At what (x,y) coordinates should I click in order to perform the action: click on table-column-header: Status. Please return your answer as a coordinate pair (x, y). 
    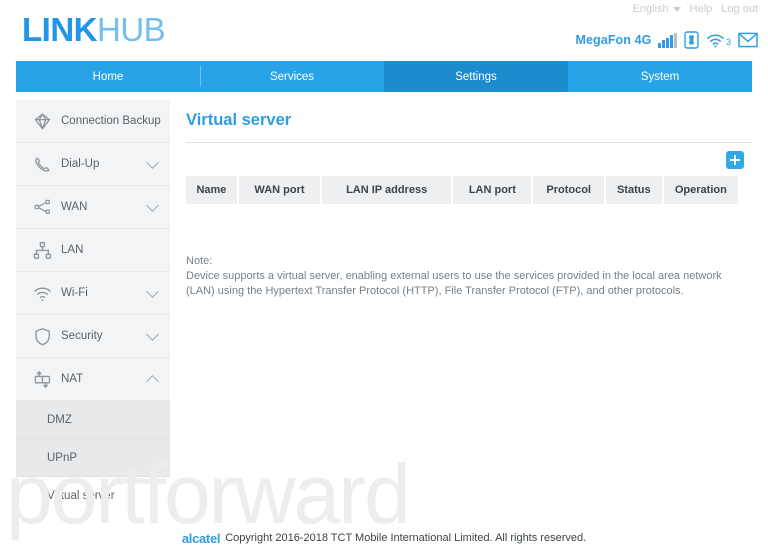
    Looking at the image, I should click on (633, 190).